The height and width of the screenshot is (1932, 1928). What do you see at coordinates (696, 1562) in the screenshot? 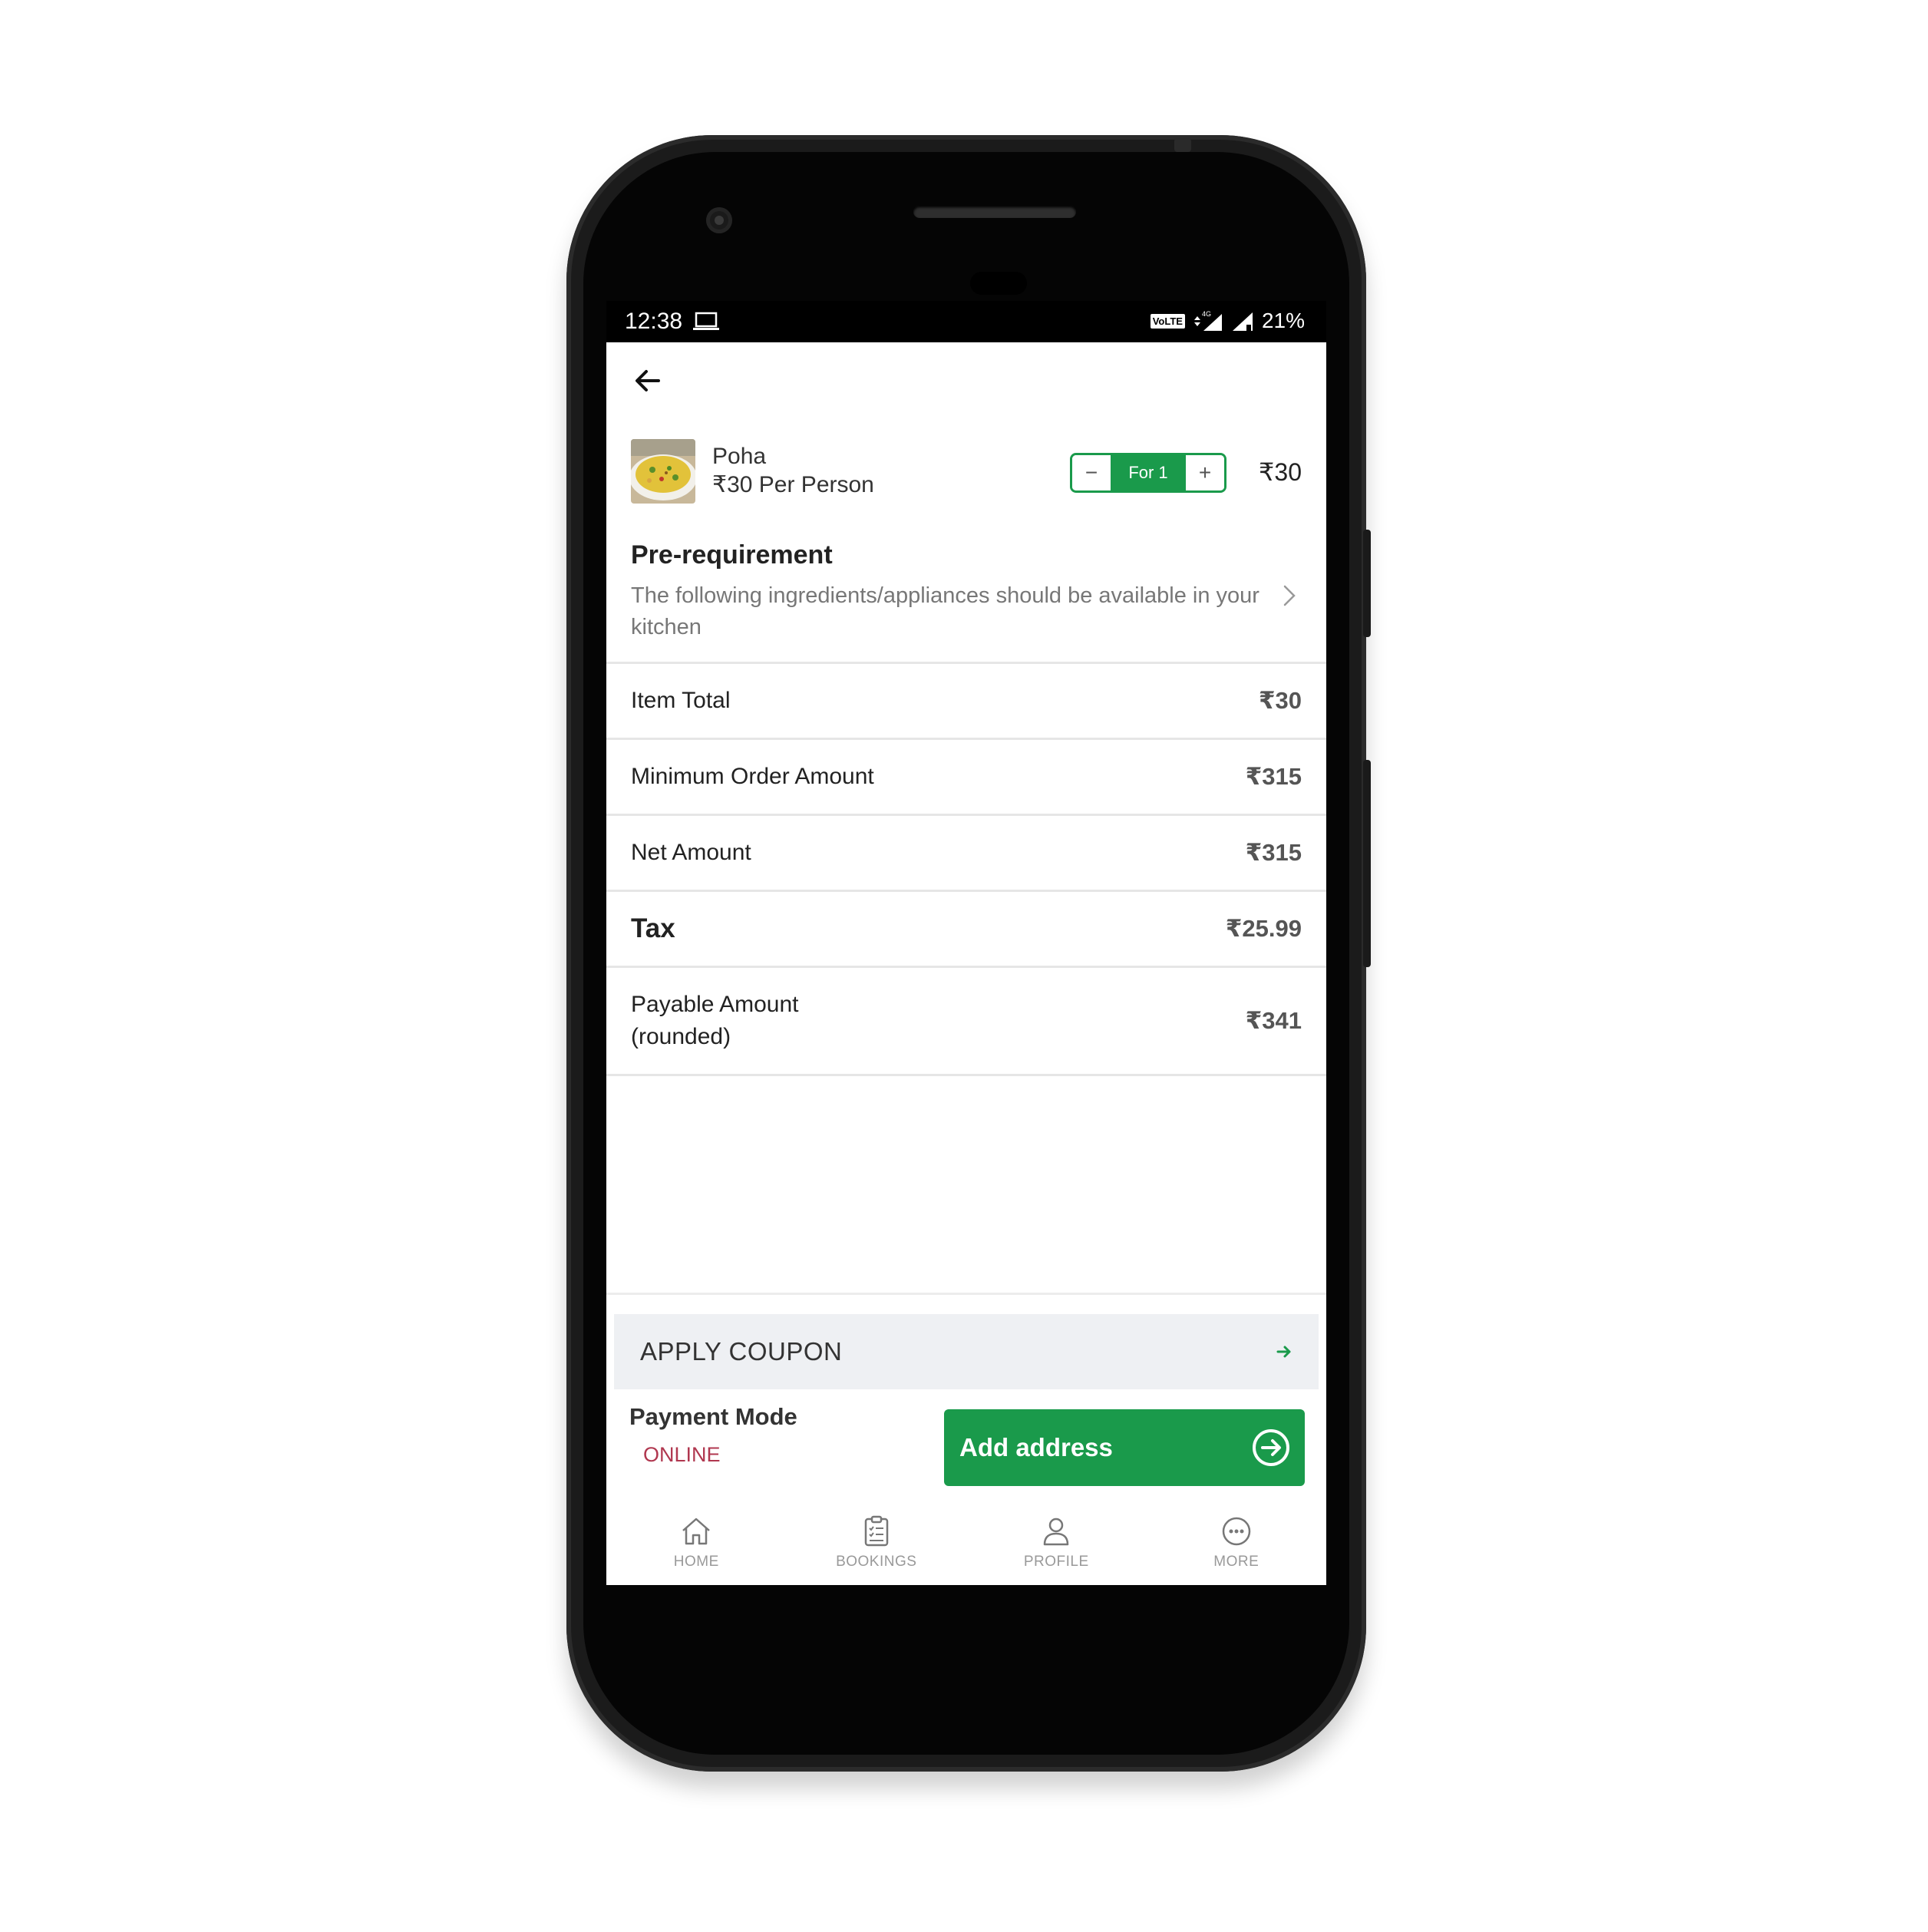
I see `nav-label: HOME` at bounding box center [696, 1562].